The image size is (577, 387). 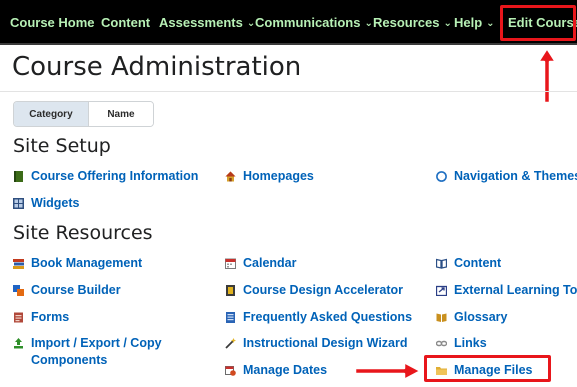 I want to click on red-arrow-right-icon, so click(x=388, y=371).